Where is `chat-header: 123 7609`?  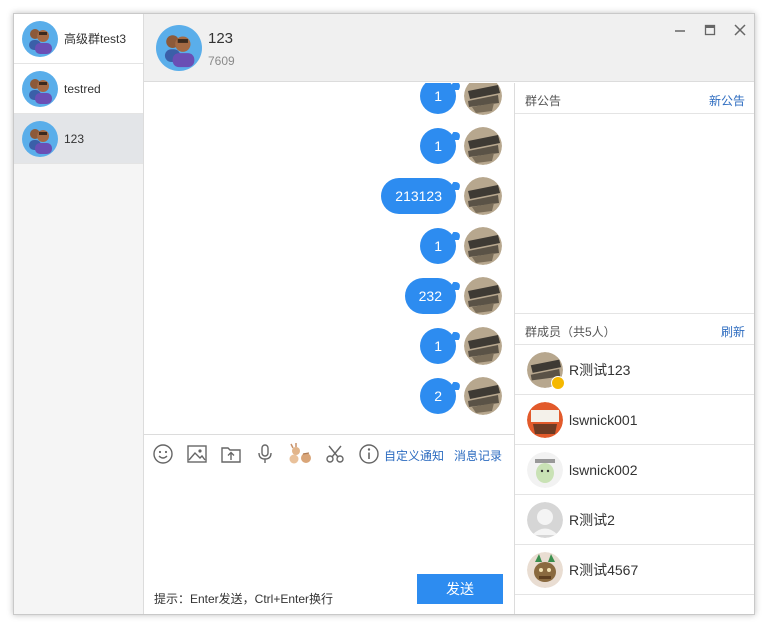 chat-header: 123 7609 is located at coordinates (449, 48).